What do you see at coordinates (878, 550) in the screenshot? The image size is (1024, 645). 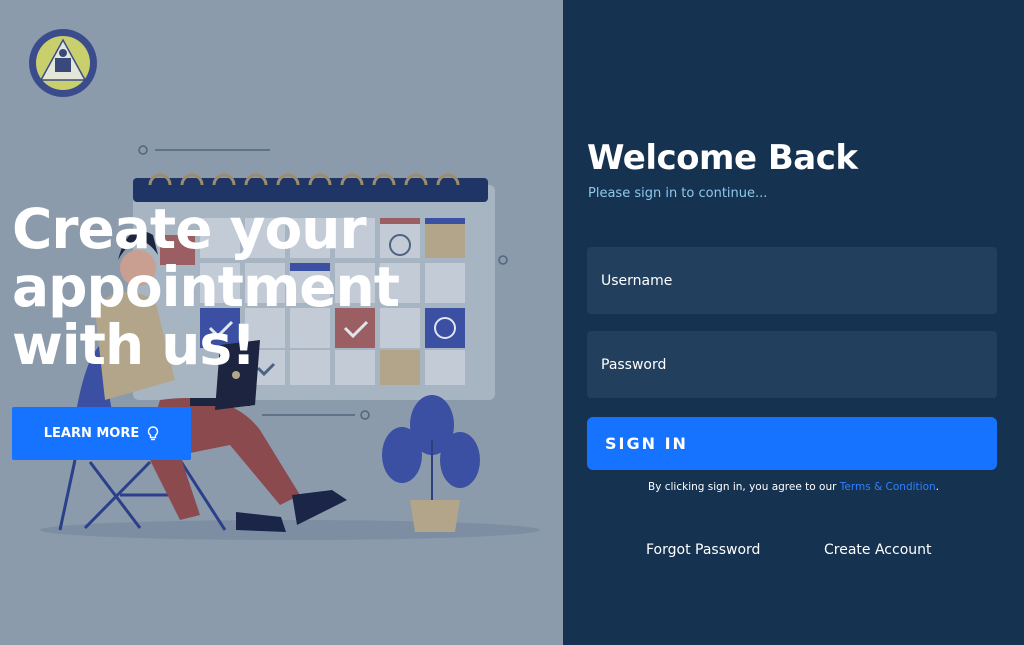 I see `create-account-link: Create Account` at bounding box center [878, 550].